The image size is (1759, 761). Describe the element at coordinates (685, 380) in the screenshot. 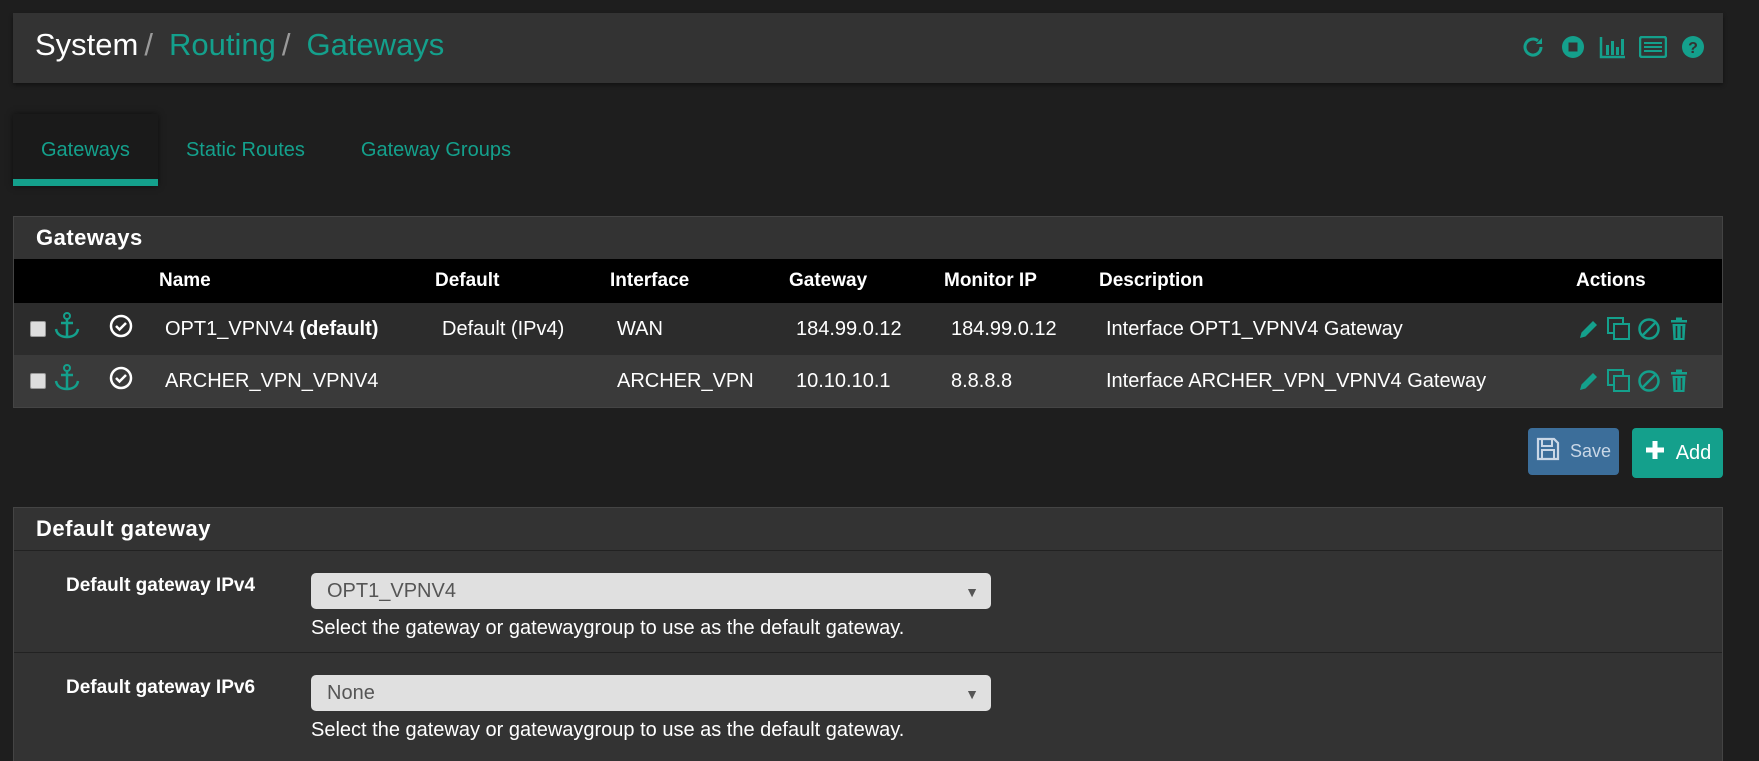

I see `gateway-interface: ARCHER_VPN` at that location.